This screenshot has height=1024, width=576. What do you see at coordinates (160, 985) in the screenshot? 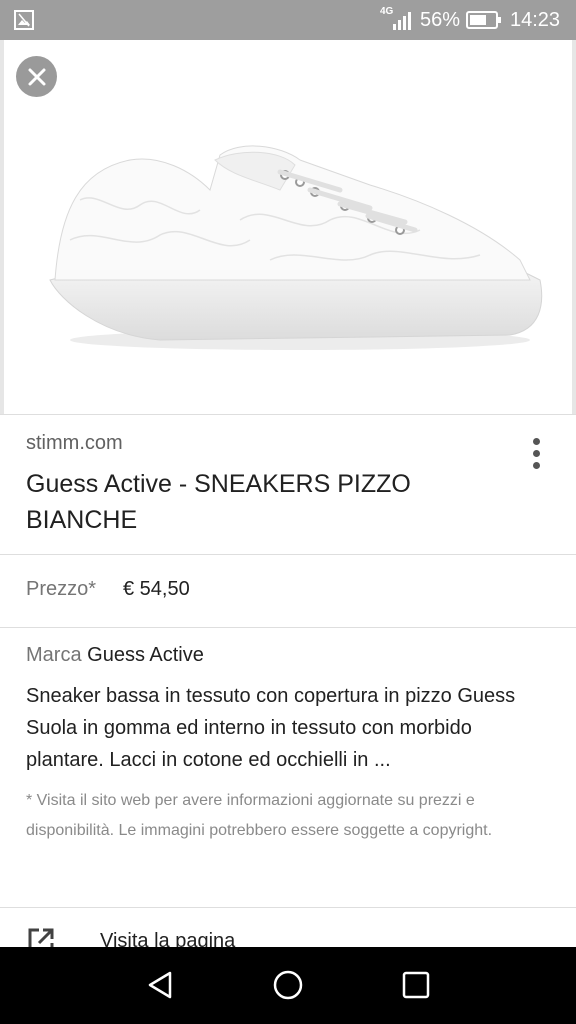
I see `back-icon` at bounding box center [160, 985].